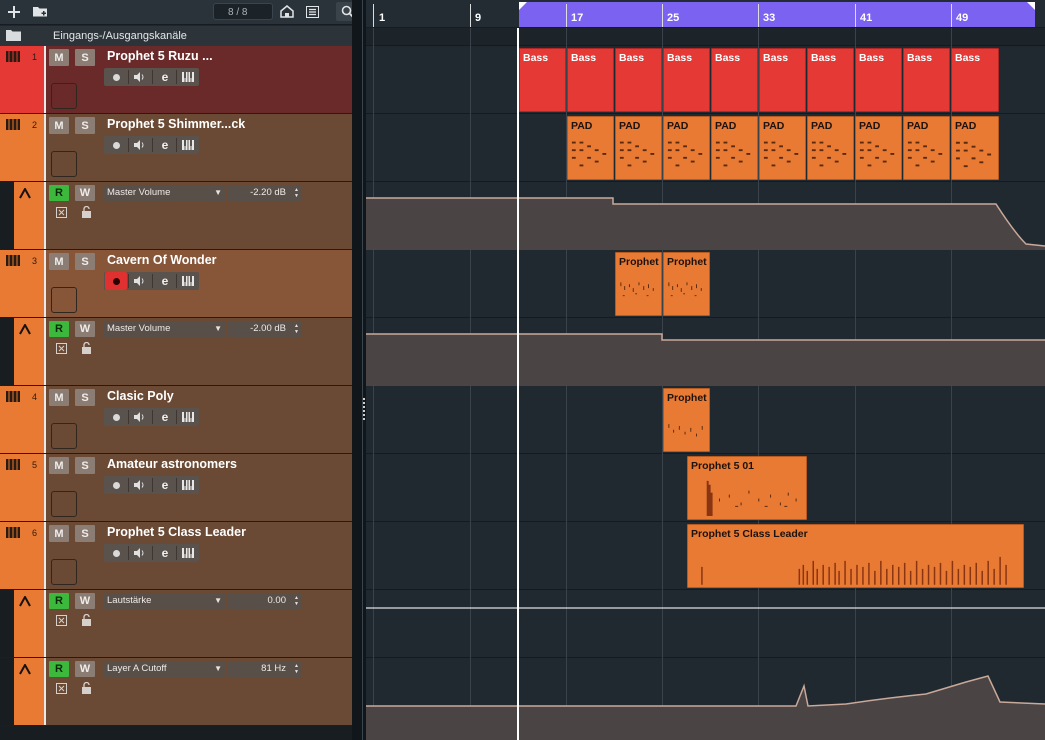 The image size is (1045, 740). I want to click on timeline-ruler: 1 9 17 25 33 41 49, so click(705, 14).